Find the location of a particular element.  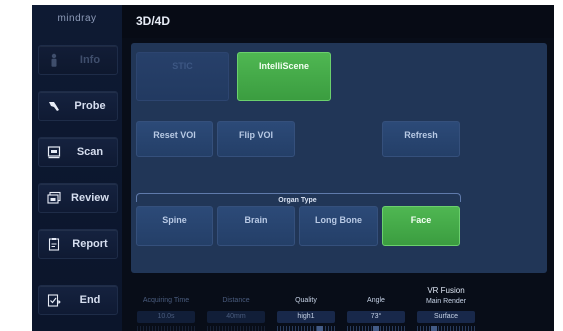

person-icon is located at coordinates (54, 60).